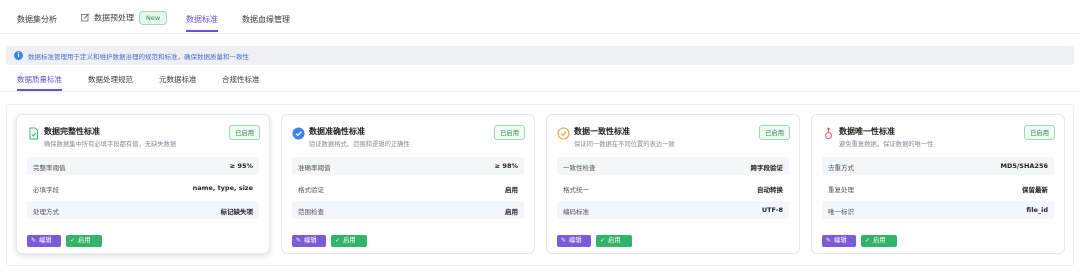 This screenshot has height=273, width=1080. Describe the element at coordinates (298, 133) in the screenshot. I see `check-circle-icon` at that location.